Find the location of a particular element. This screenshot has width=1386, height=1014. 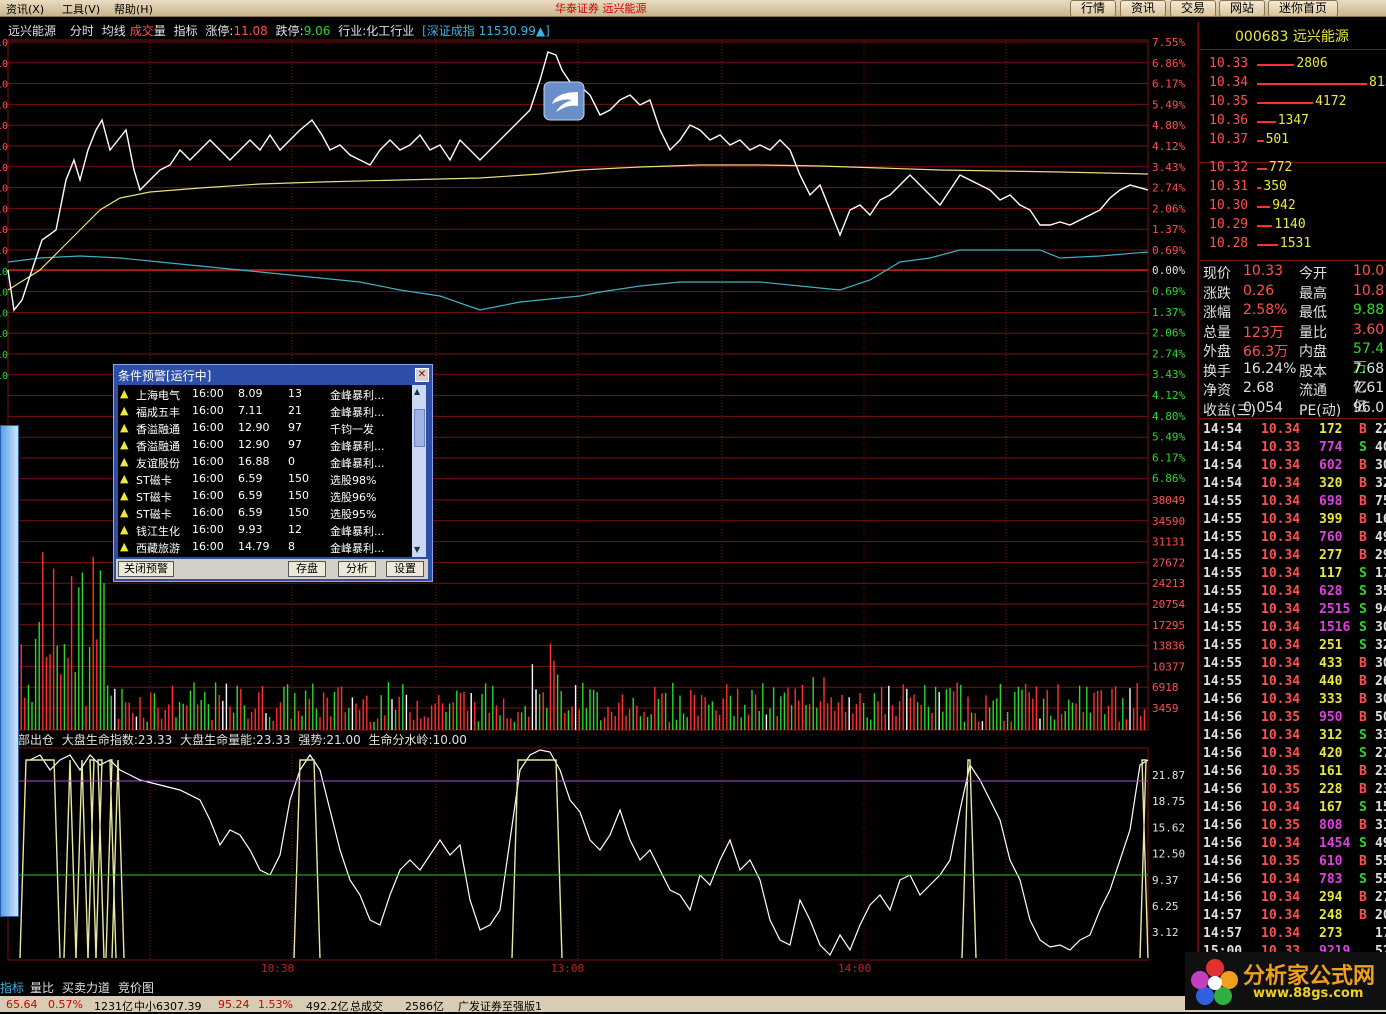

pct-tick-zero: 0.00% is located at coordinates (1168, 270).